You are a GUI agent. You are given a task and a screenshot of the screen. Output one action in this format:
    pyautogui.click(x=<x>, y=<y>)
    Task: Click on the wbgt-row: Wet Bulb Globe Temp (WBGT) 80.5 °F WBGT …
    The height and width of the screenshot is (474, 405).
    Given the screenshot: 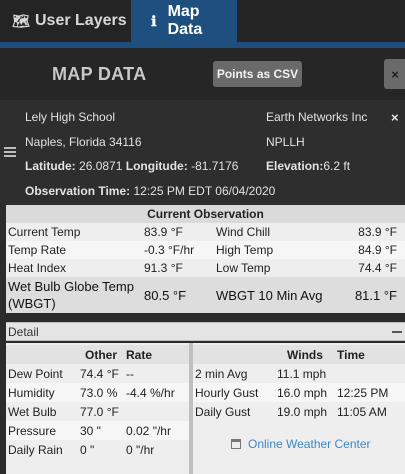 What is the action you would take?
    pyautogui.click(x=205, y=295)
    